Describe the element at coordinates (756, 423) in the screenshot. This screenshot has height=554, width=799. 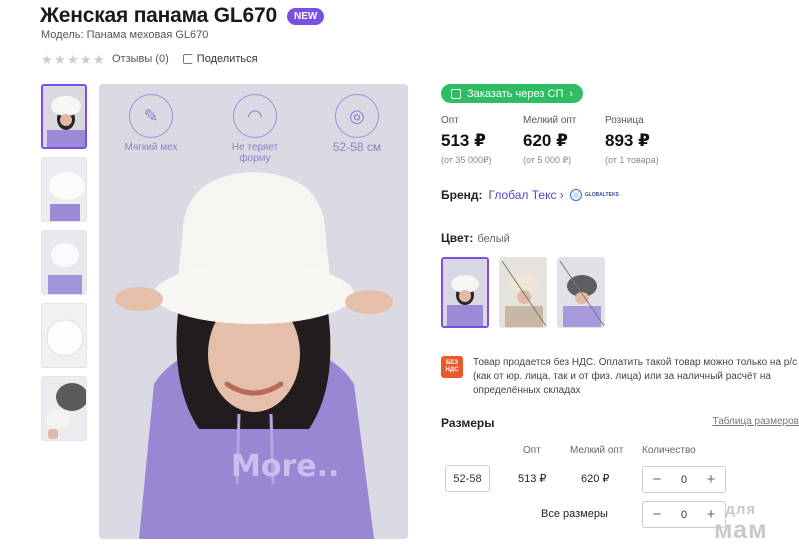
I see `size-chart-link: Таблица размеров` at that location.